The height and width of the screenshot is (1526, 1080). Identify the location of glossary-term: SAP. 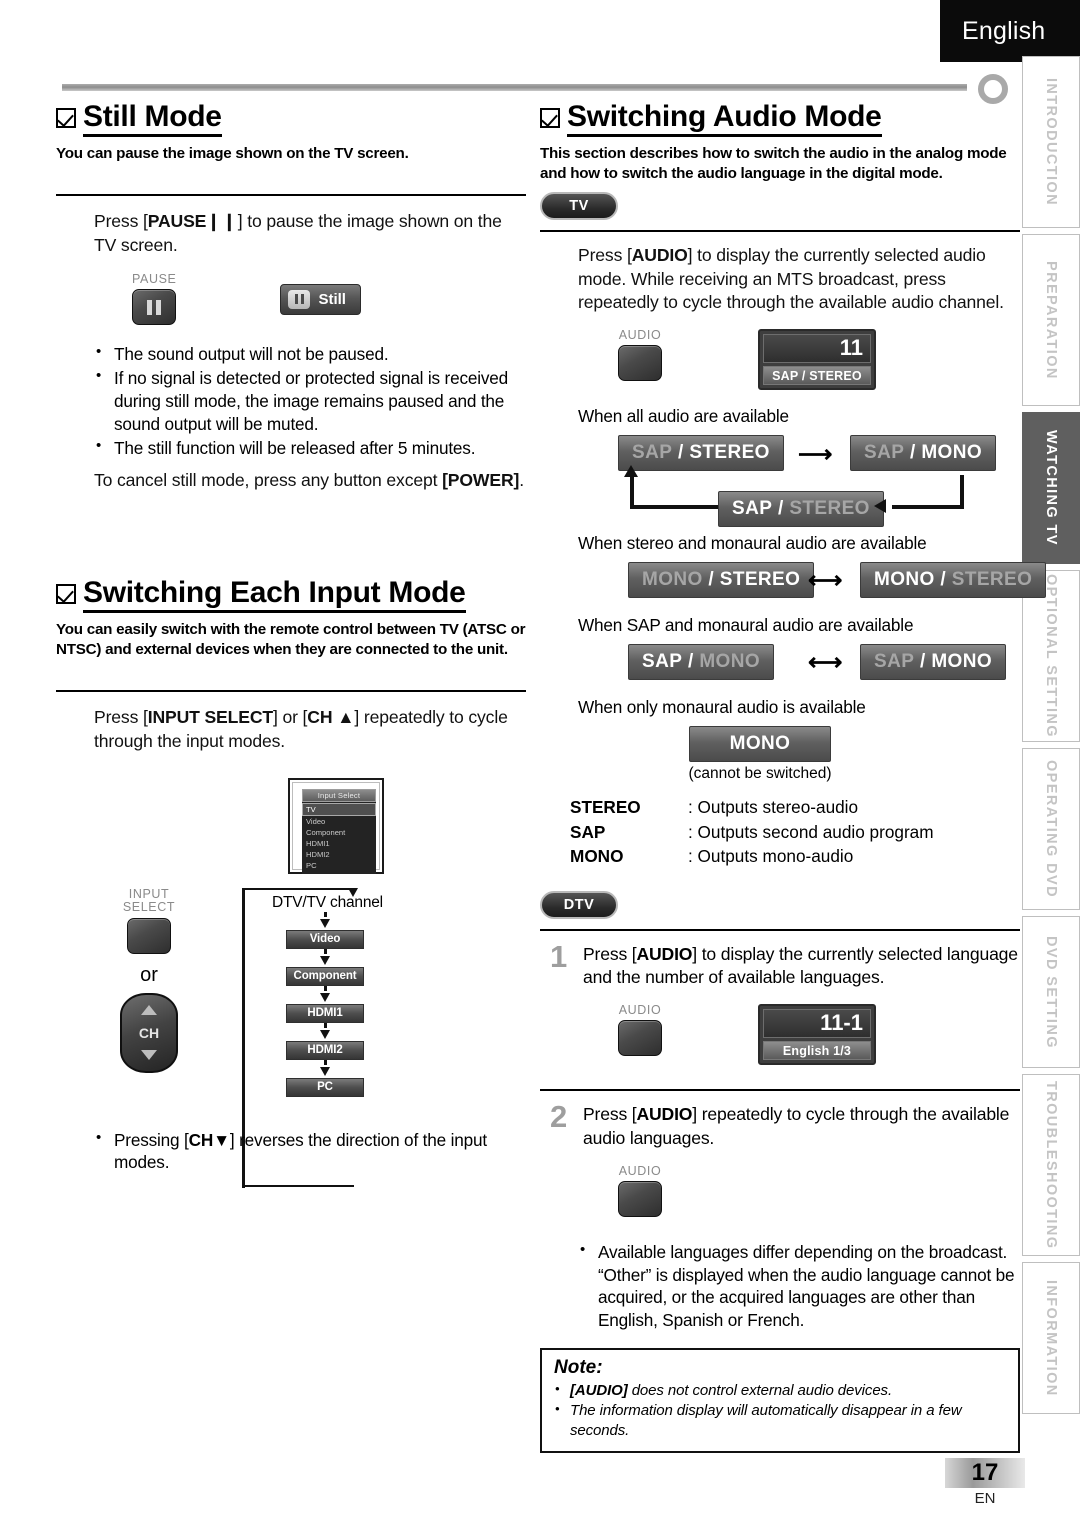
(588, 831).